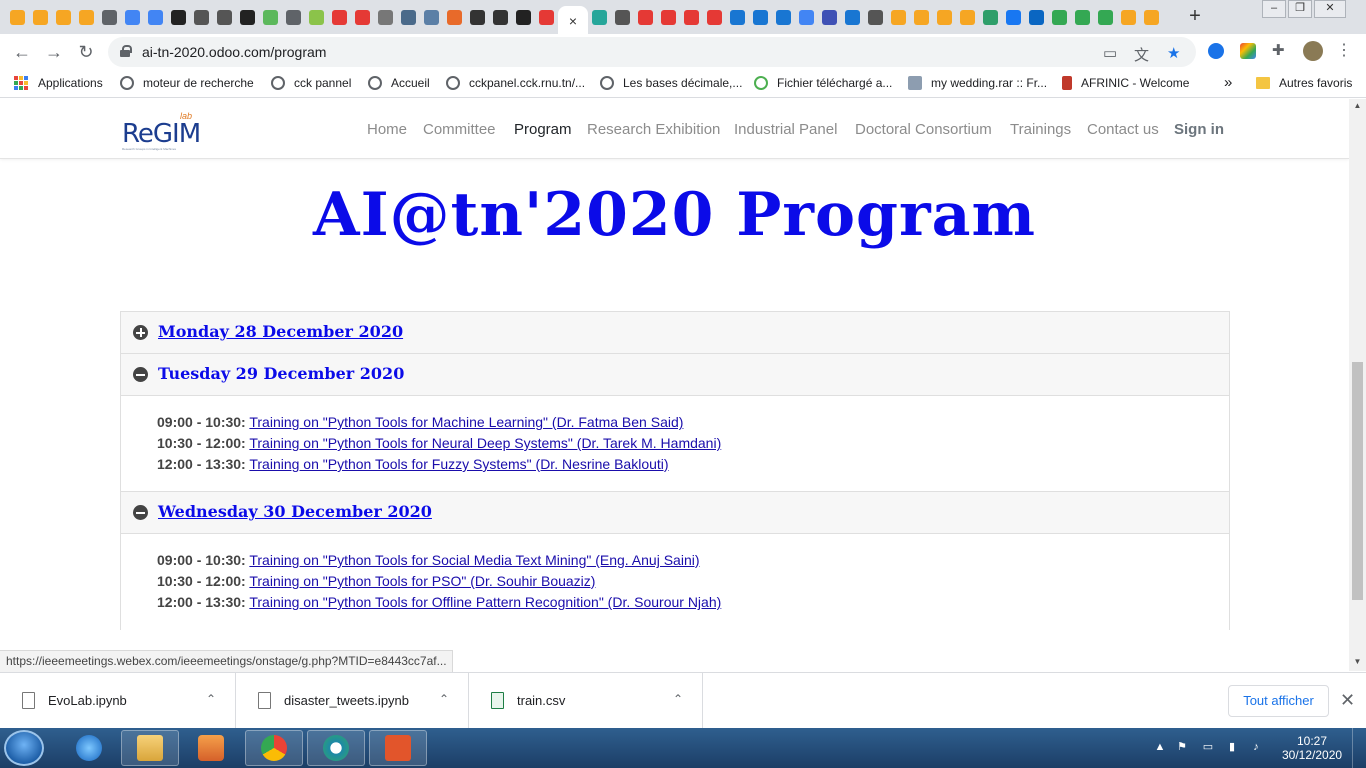 This screenshot has height=768, width=1366. What do you see at coordinates (187, 83) in the screenshot?
I see `bookmark-item: moteur de recherche` at bounding box center [187, 83].